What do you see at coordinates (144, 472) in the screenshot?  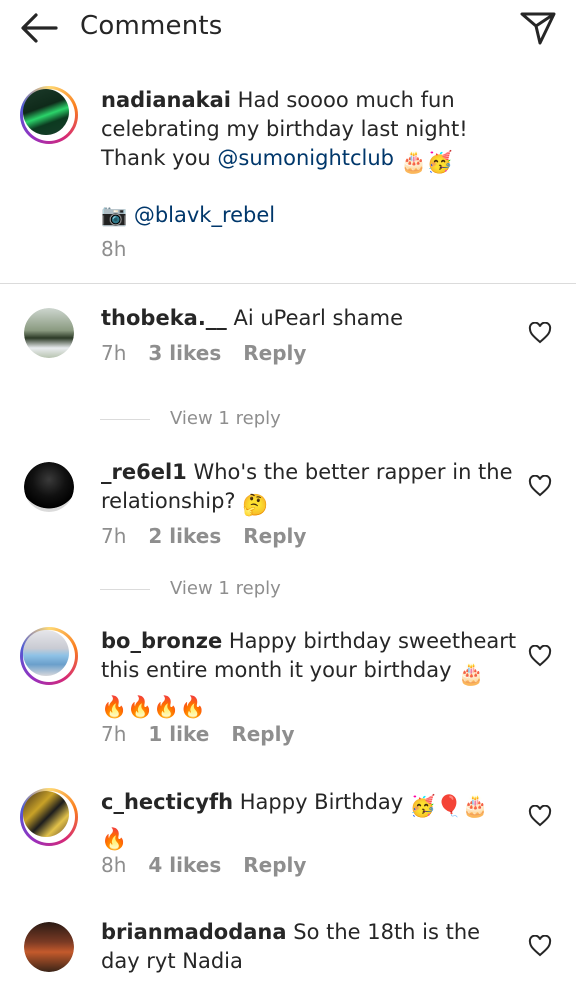 I see `comment-username: _re6el1` at bounding box center [144, 472].